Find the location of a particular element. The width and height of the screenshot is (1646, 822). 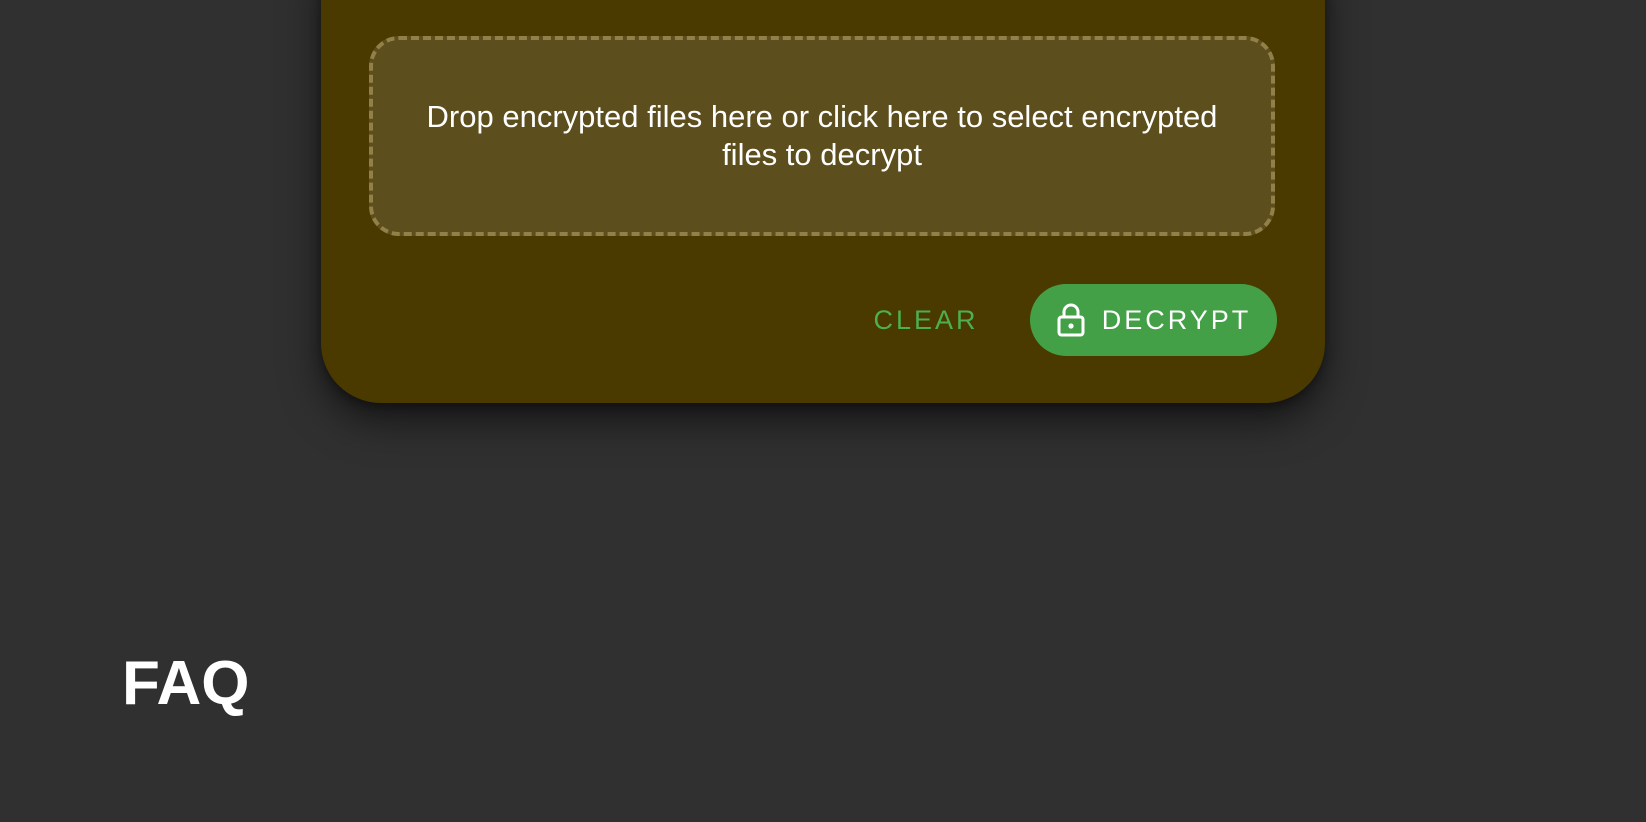

decrypt-button: DECRYPT is located at coordinates (1153, 320).